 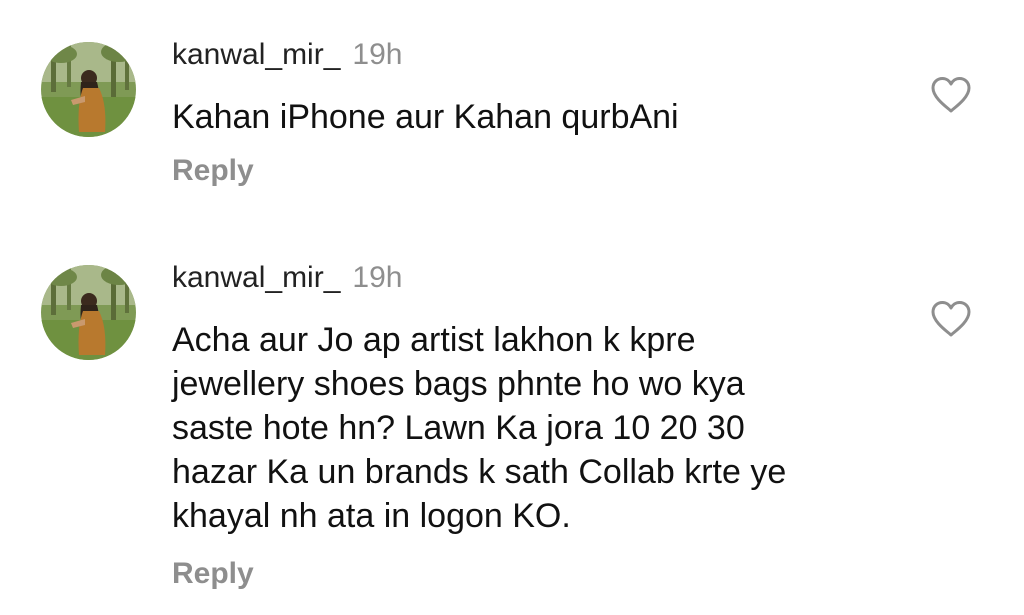 What do you see at coordinates (371, 516) in the screenshot?
I see `comment-text-line: khayal nh ata in logon KO.` at bounding box center [371, 516].